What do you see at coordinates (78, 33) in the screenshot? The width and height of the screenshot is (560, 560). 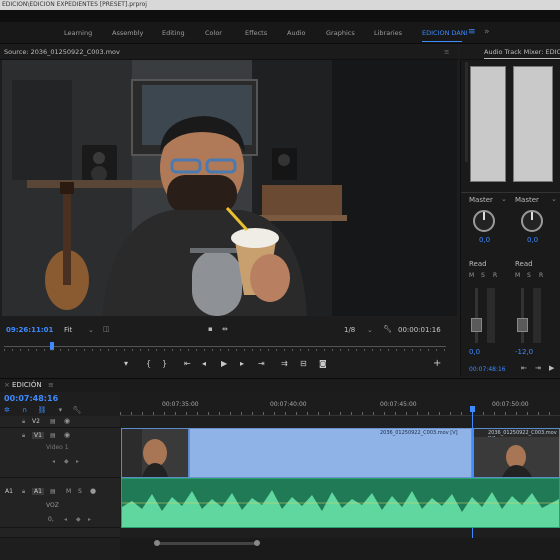 I see `tab-learning: Learning` at bounding box center [78, 33].